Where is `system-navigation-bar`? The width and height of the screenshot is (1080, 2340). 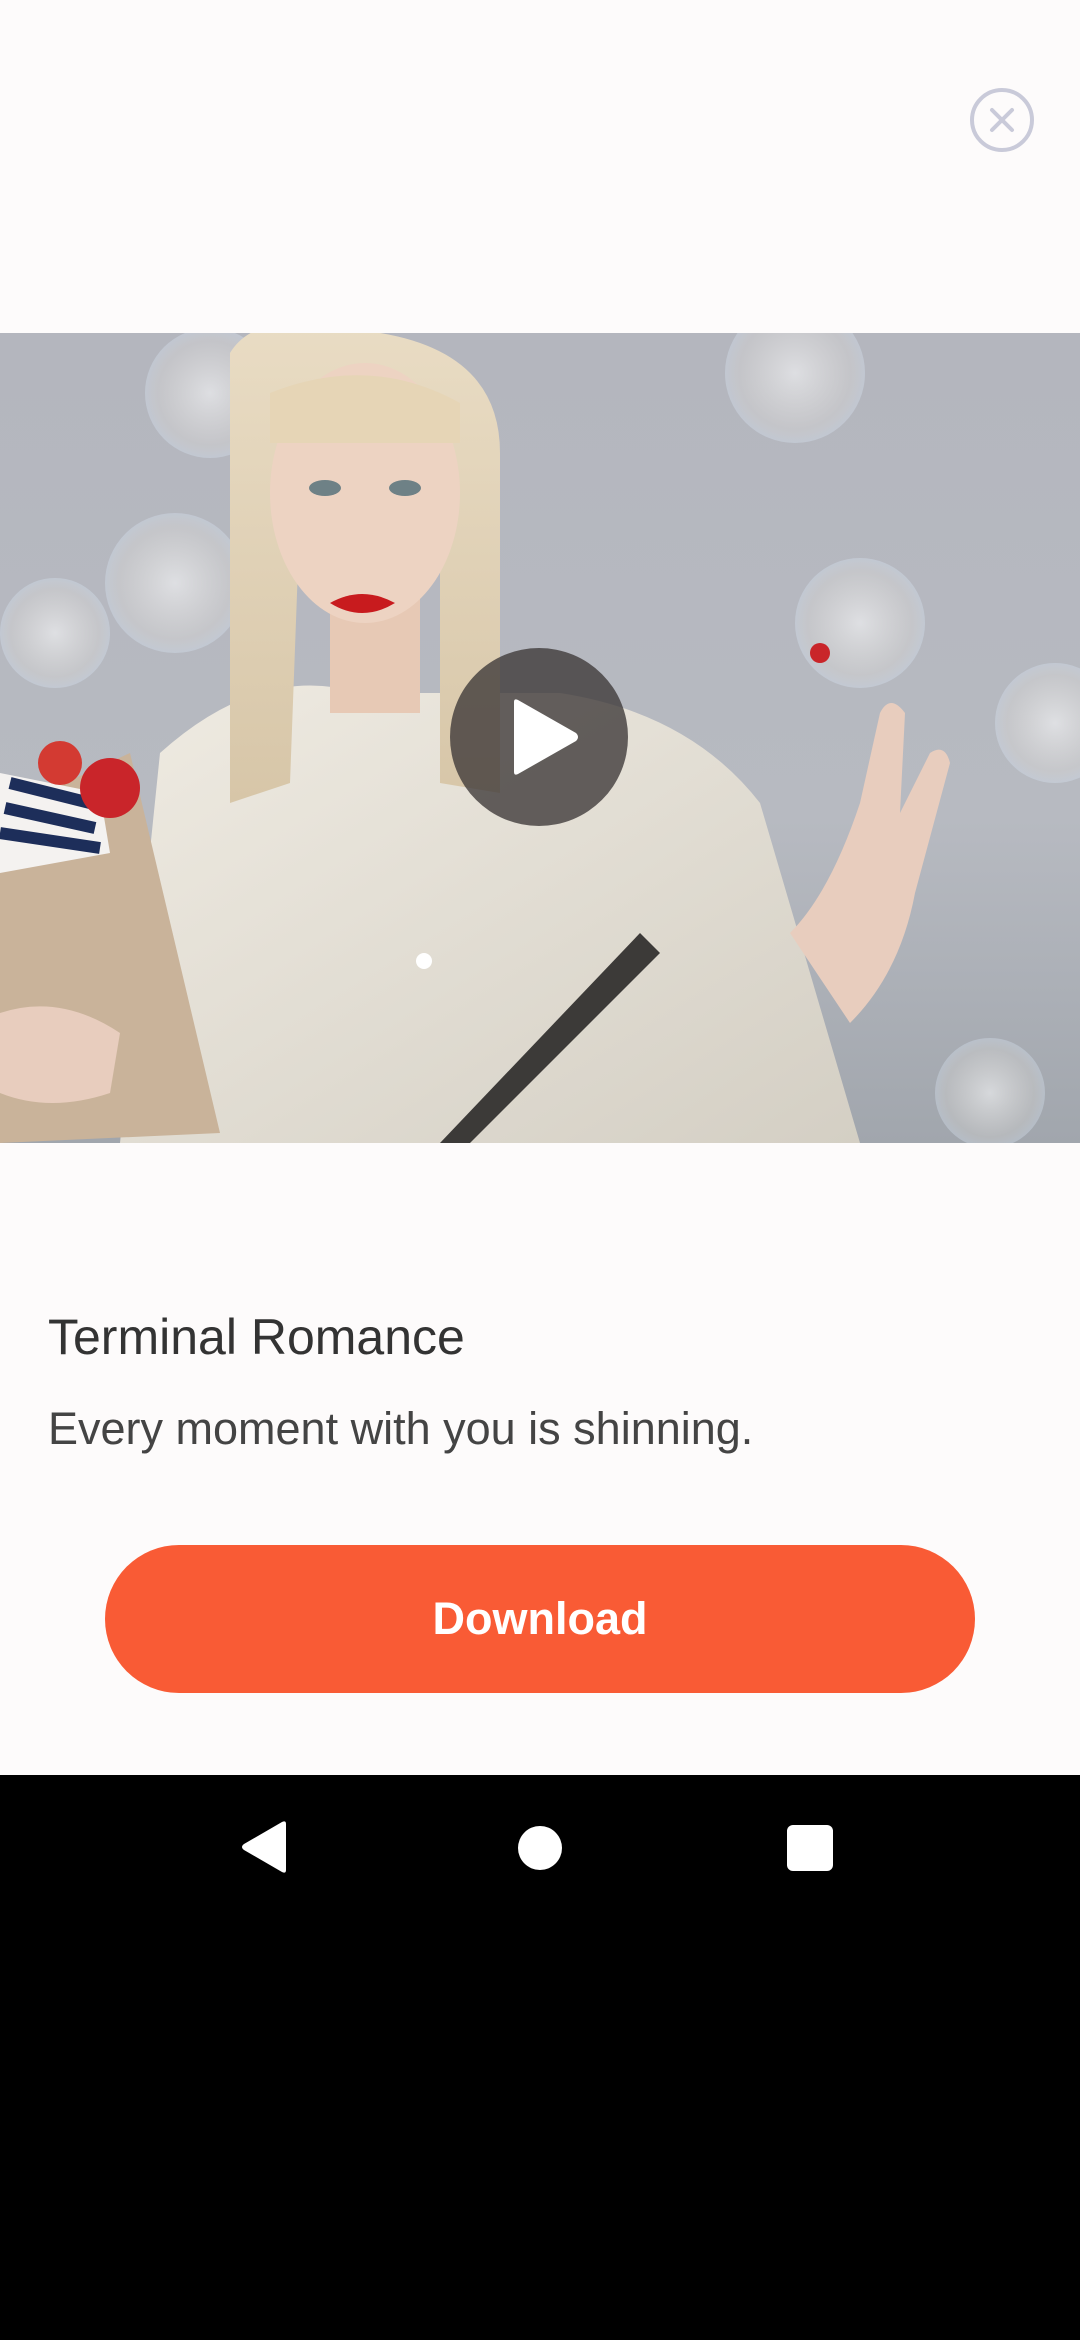 system-navigation-bar is located at coordinates (540, 1847).